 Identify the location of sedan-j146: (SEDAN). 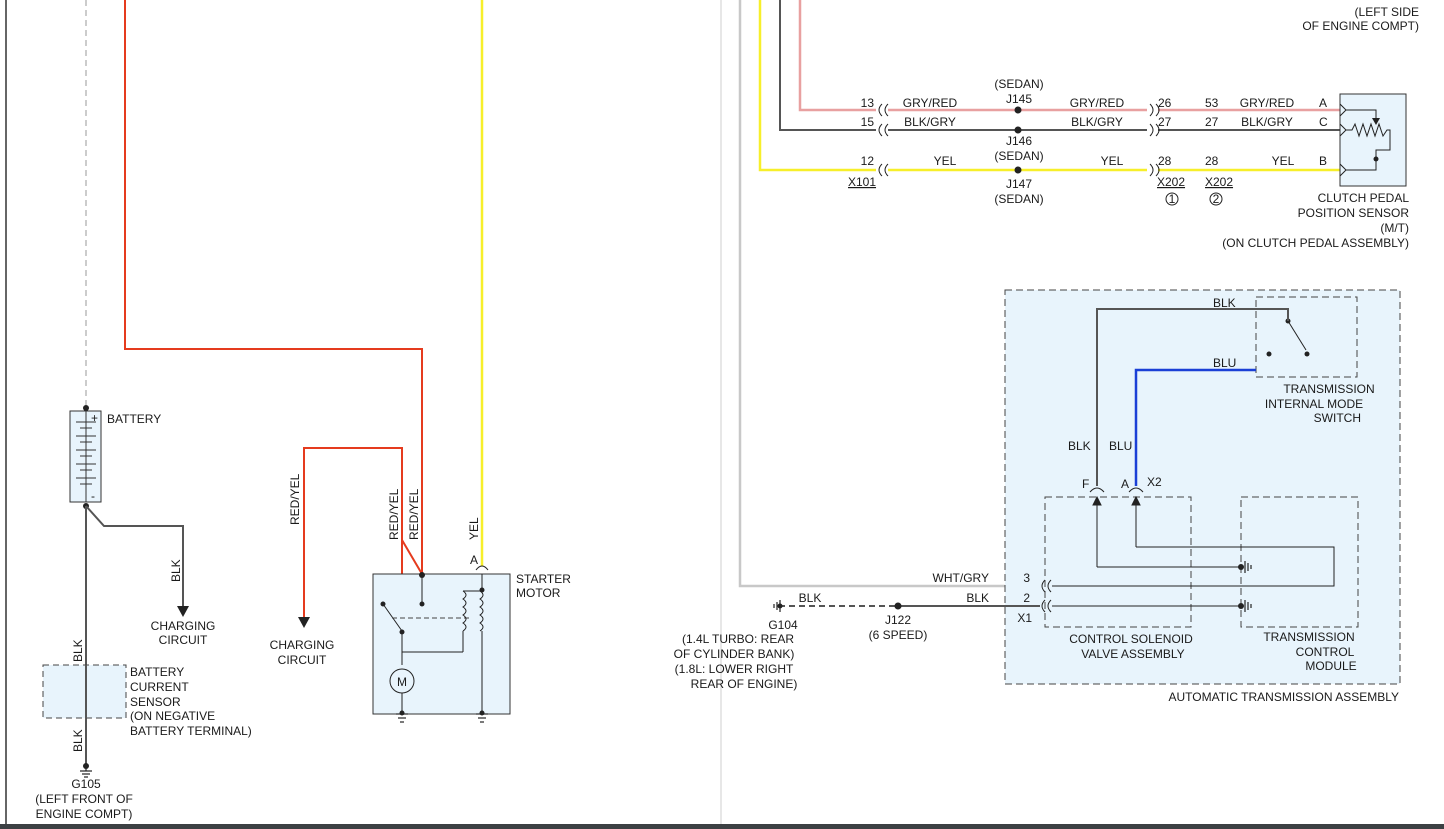
(1018, 156).